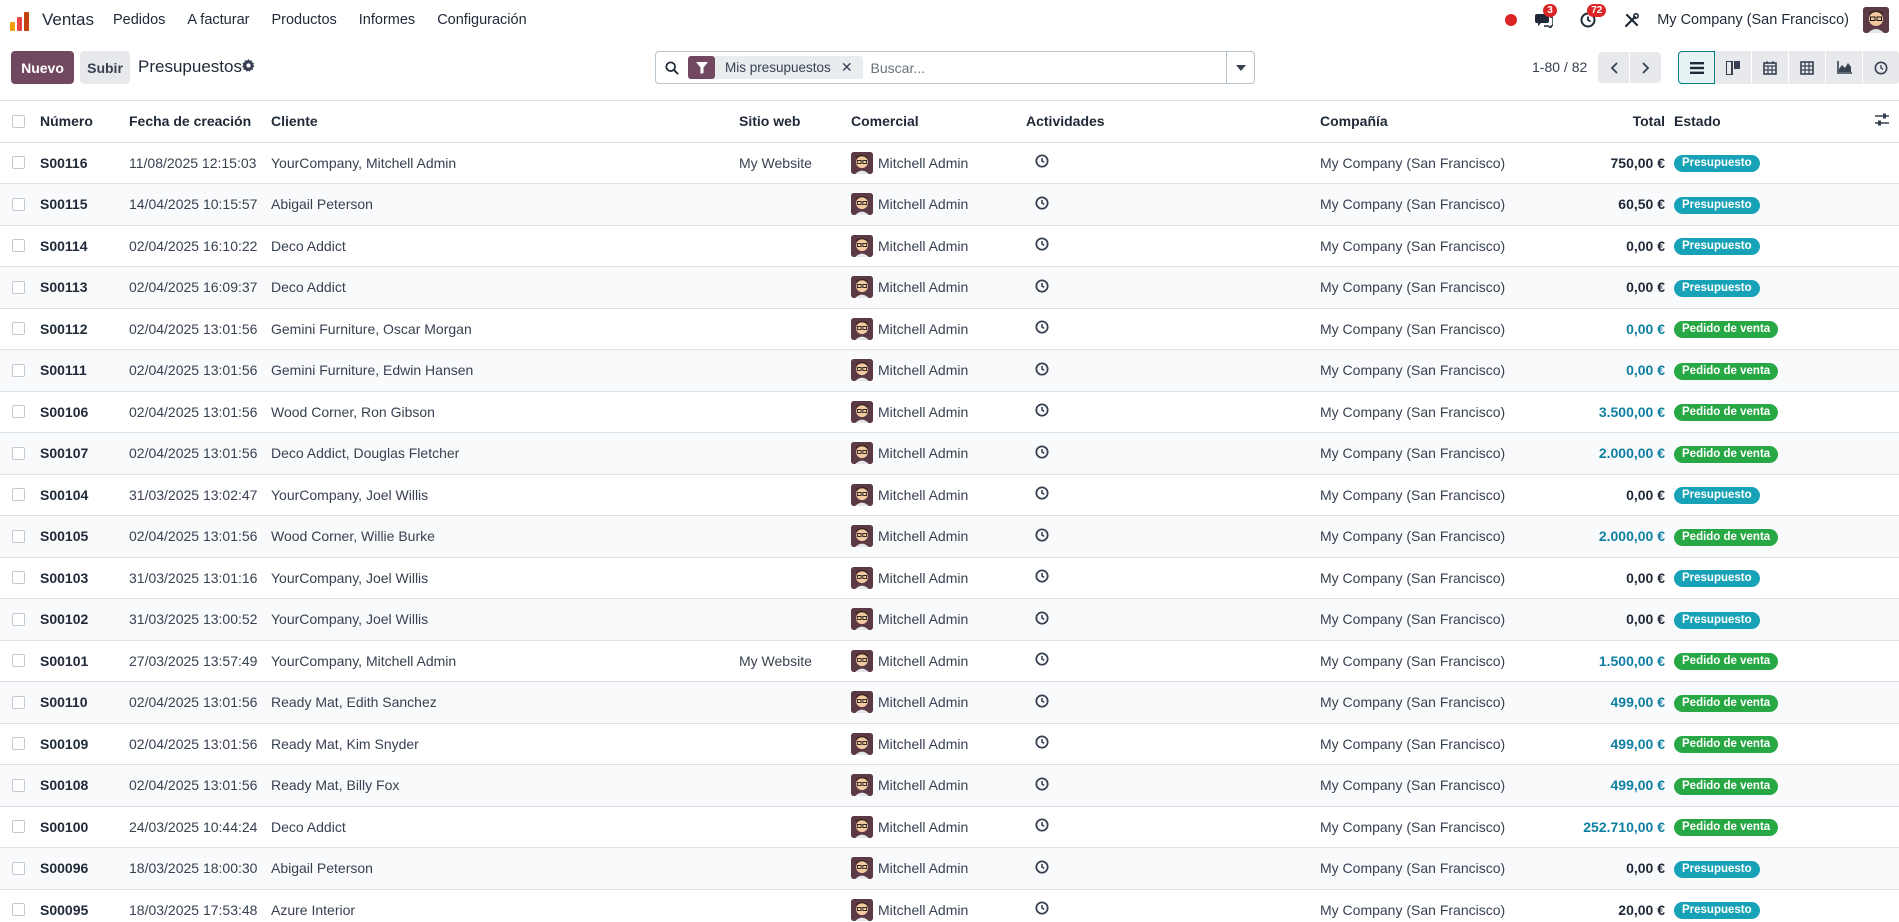 The image size is (1899, 922). I want to click on pager-previous-button, so click(1613, 67).